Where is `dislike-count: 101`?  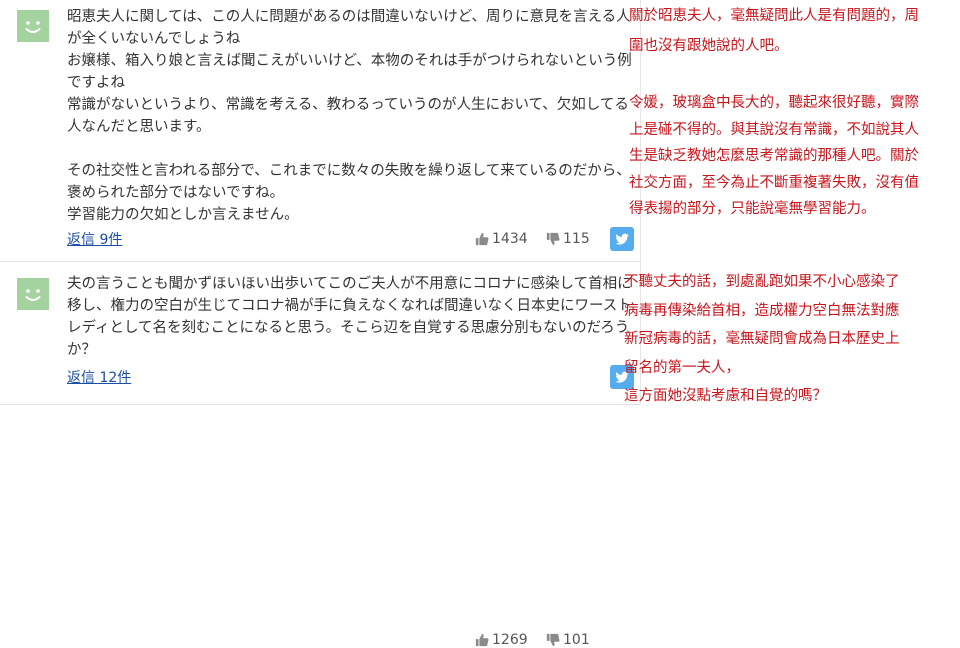
dislike-count: 101 is located at coordinates (576, 640).